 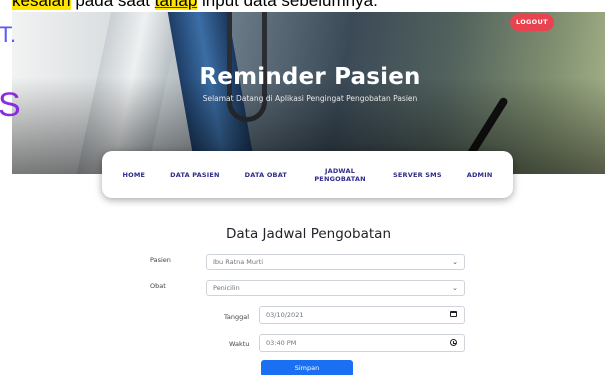 I want to click on calendar-icon, so click(x=453, y=314).